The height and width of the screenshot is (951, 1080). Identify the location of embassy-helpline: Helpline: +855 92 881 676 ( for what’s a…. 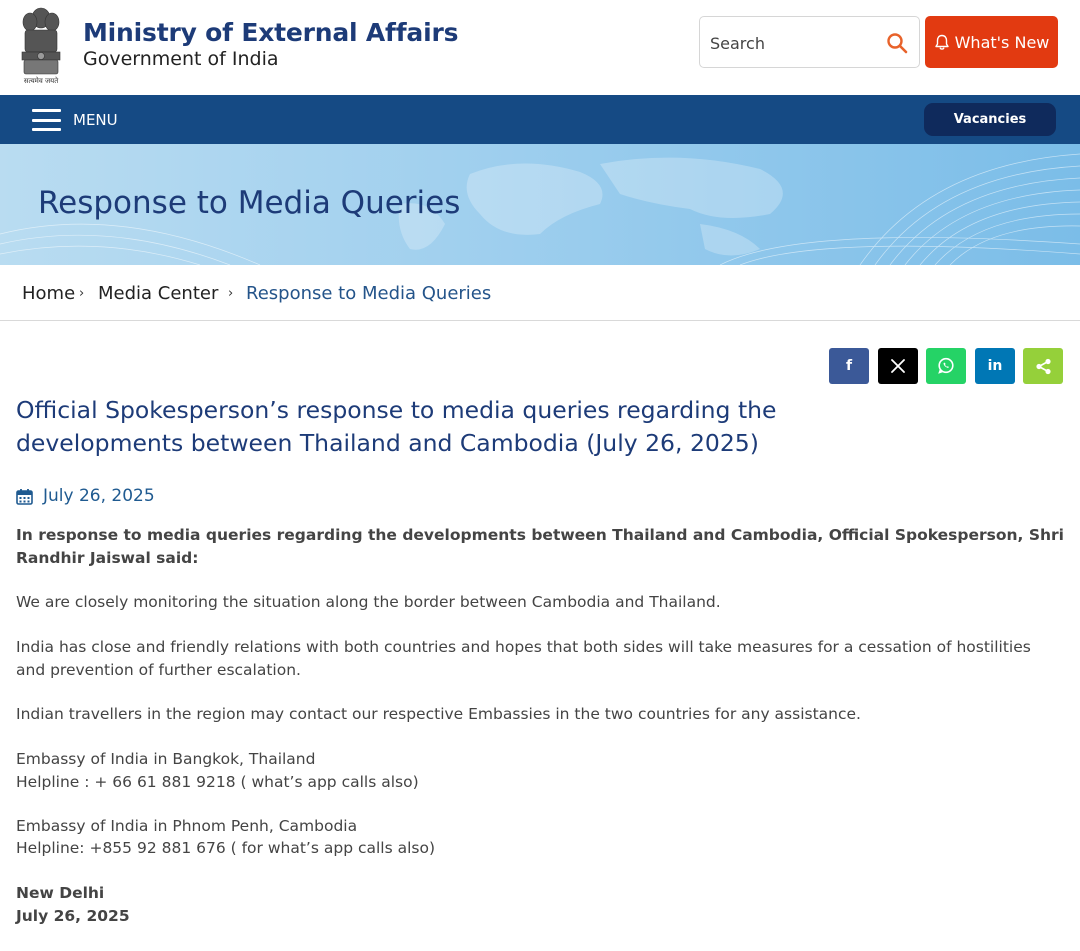
(225, 848).